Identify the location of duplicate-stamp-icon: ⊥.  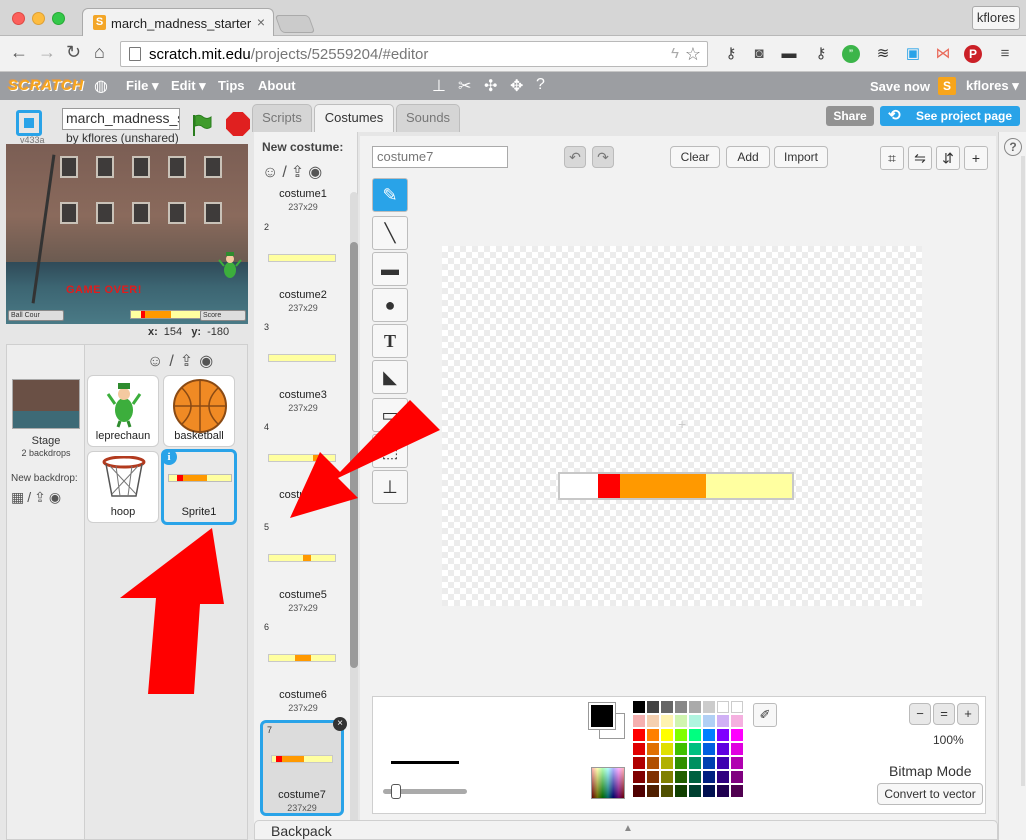
(439, 86).